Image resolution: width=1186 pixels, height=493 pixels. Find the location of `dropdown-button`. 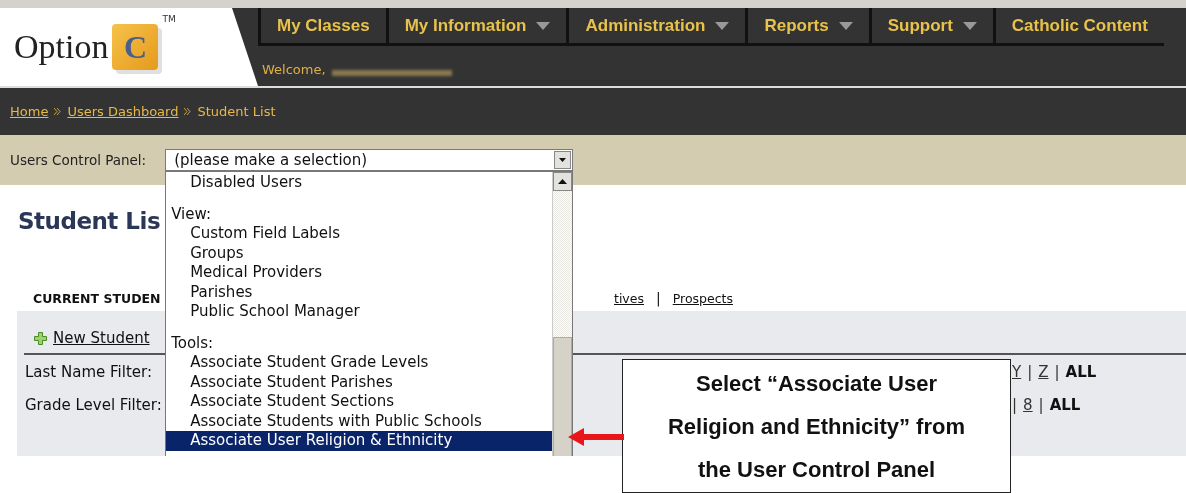

dropdown-button is located at coordinates (563, 160).